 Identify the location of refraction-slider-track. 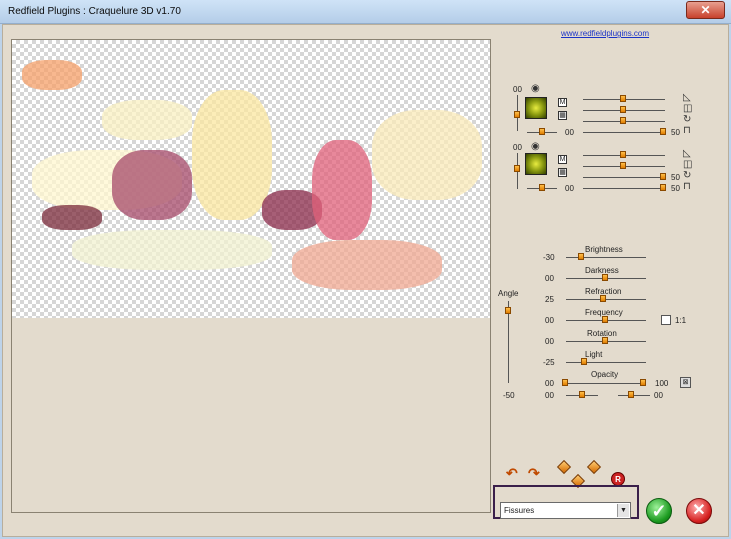
(606, 299).